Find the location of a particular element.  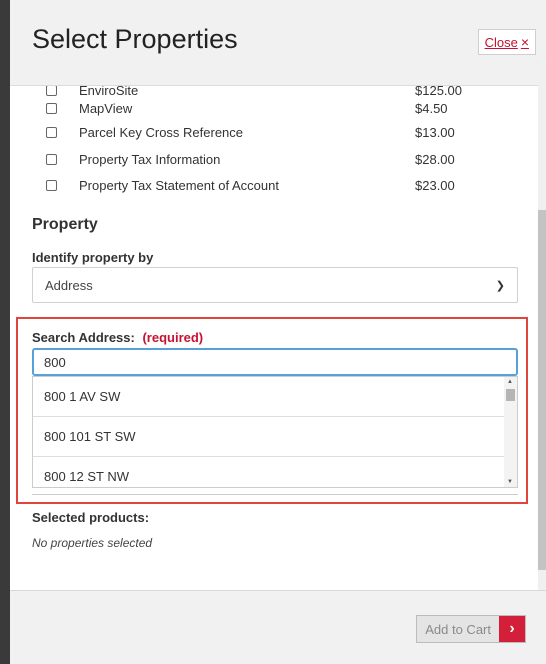

property-section-title: Property is located at coordinates (65, 224).